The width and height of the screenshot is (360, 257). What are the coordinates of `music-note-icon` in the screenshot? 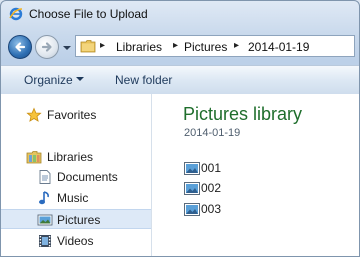 It's located at (45, 198).